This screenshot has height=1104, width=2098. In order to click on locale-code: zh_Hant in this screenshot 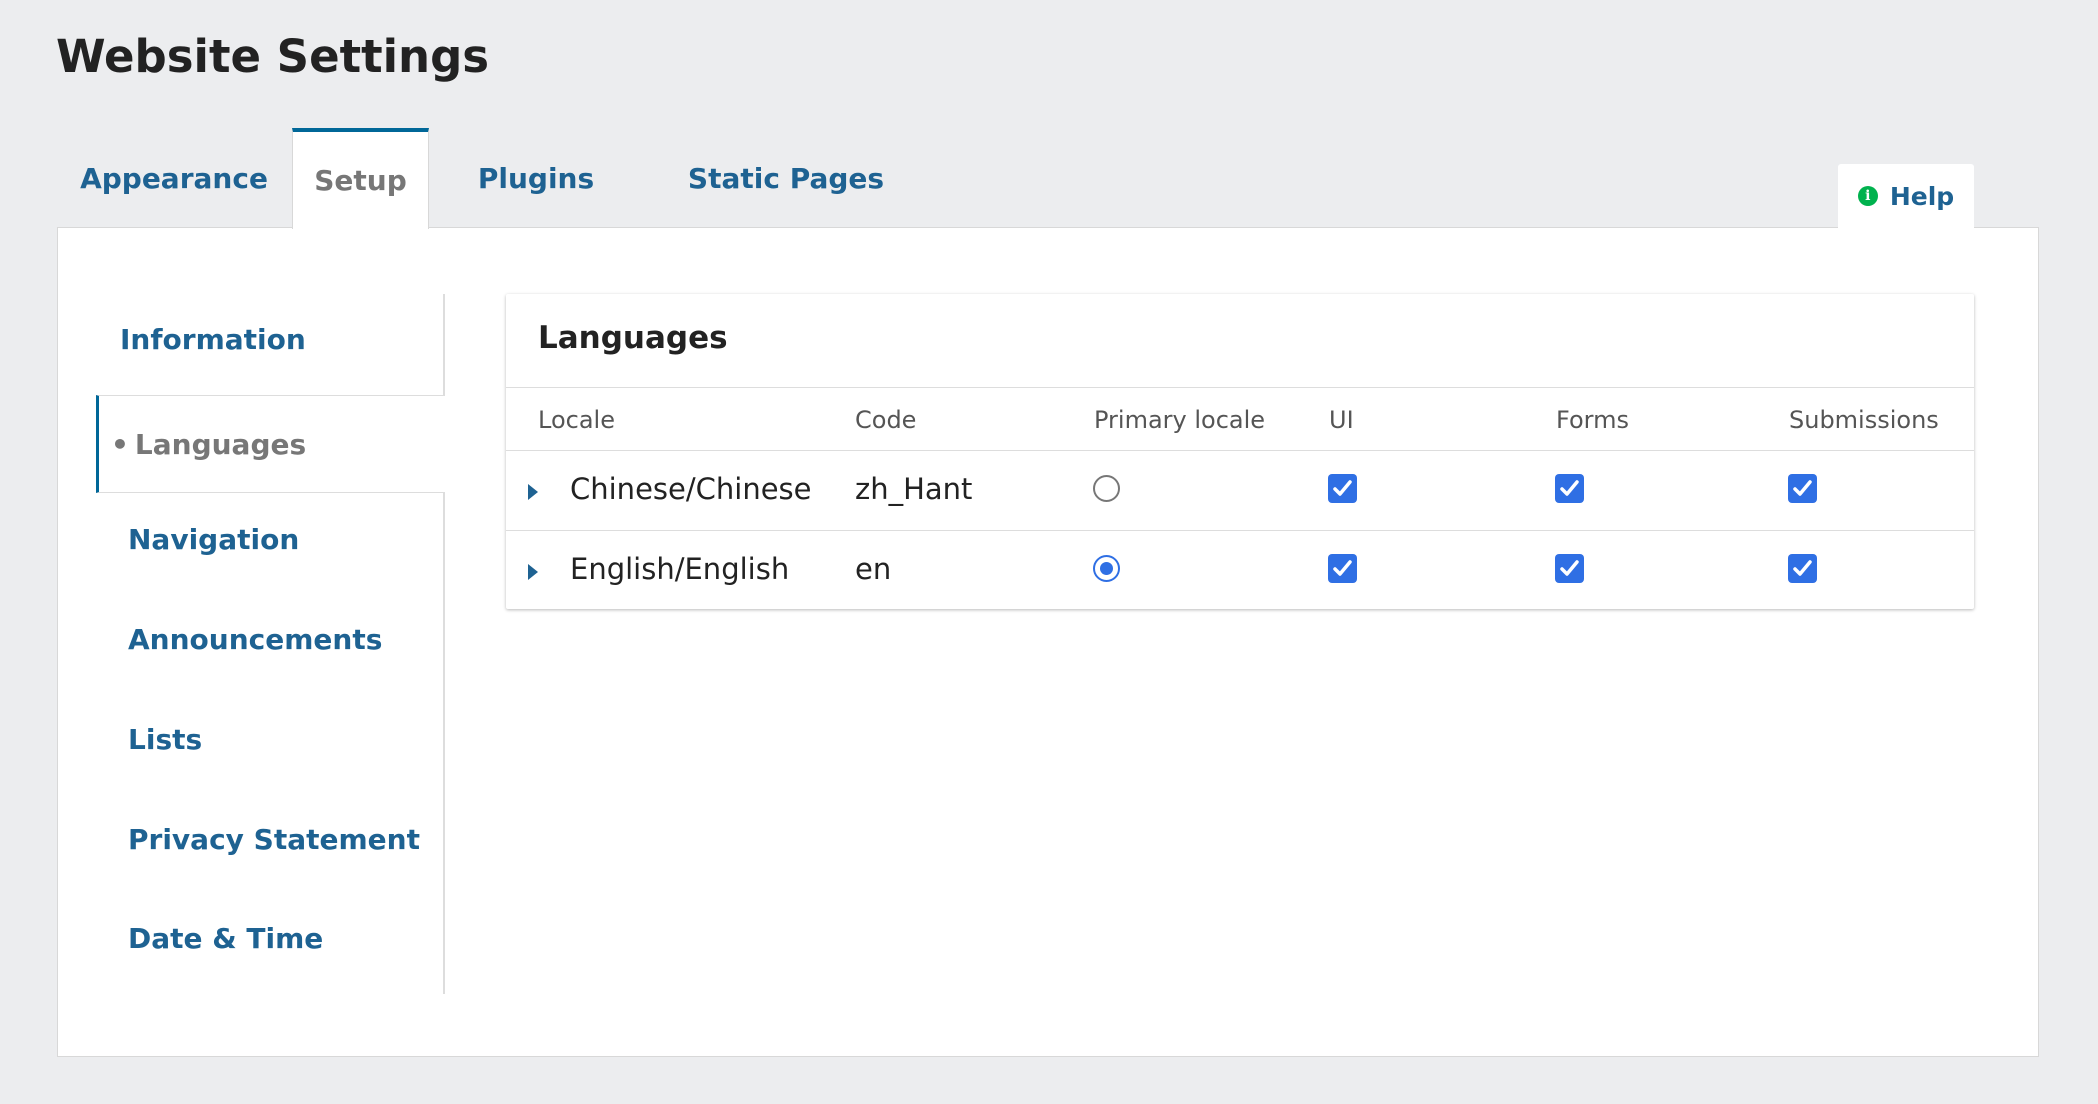, I will do `click(914, 489)`.